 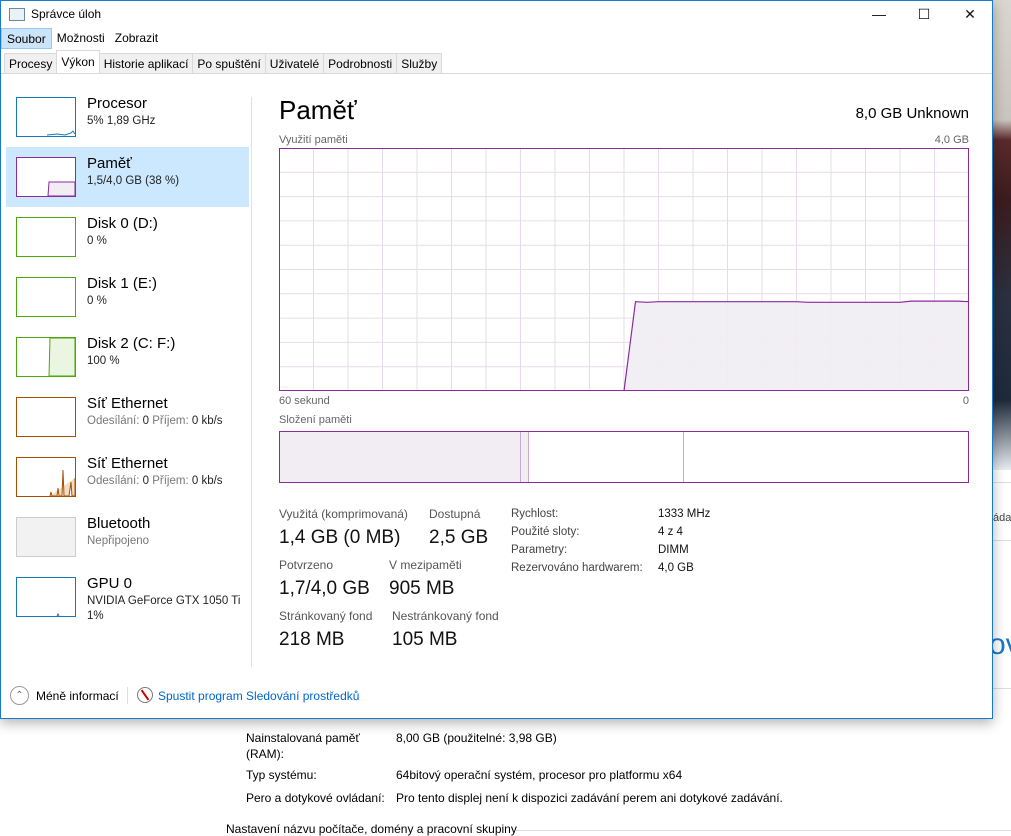 What do you see at coordinates (459, 537) in the screenshot?
I see `stat-value: 2,5 GB` at bounding box center [459, 537].